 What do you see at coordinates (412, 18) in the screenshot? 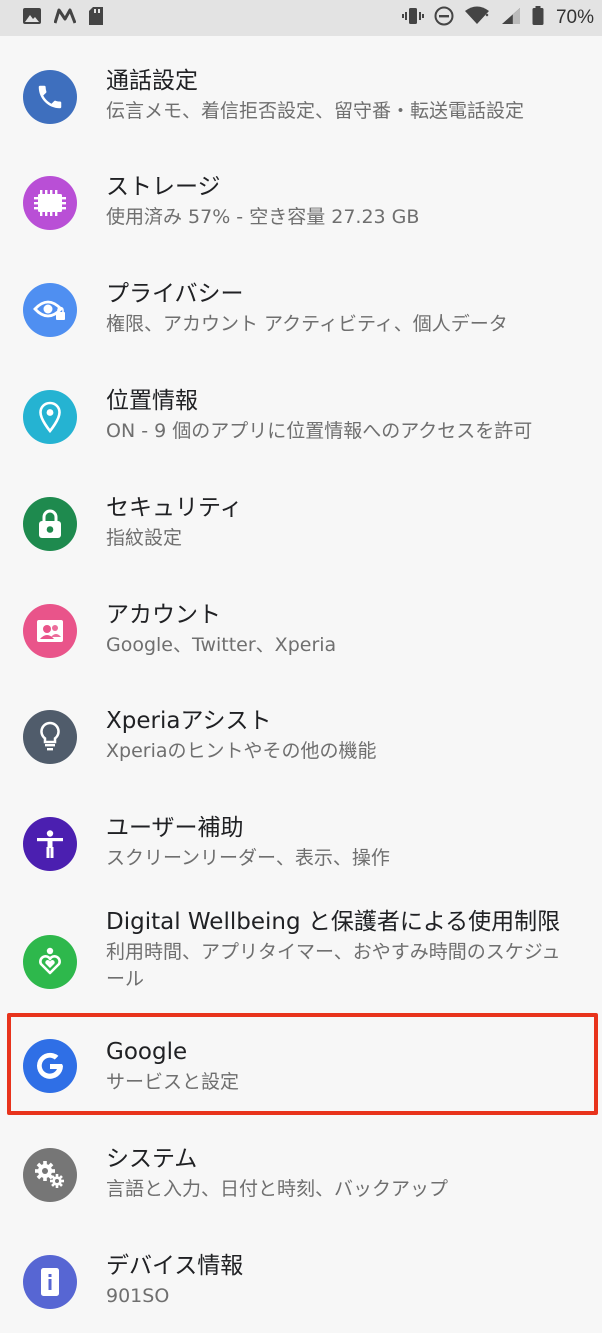
I see `vibrate-icon` at bounding box center [412, 18].